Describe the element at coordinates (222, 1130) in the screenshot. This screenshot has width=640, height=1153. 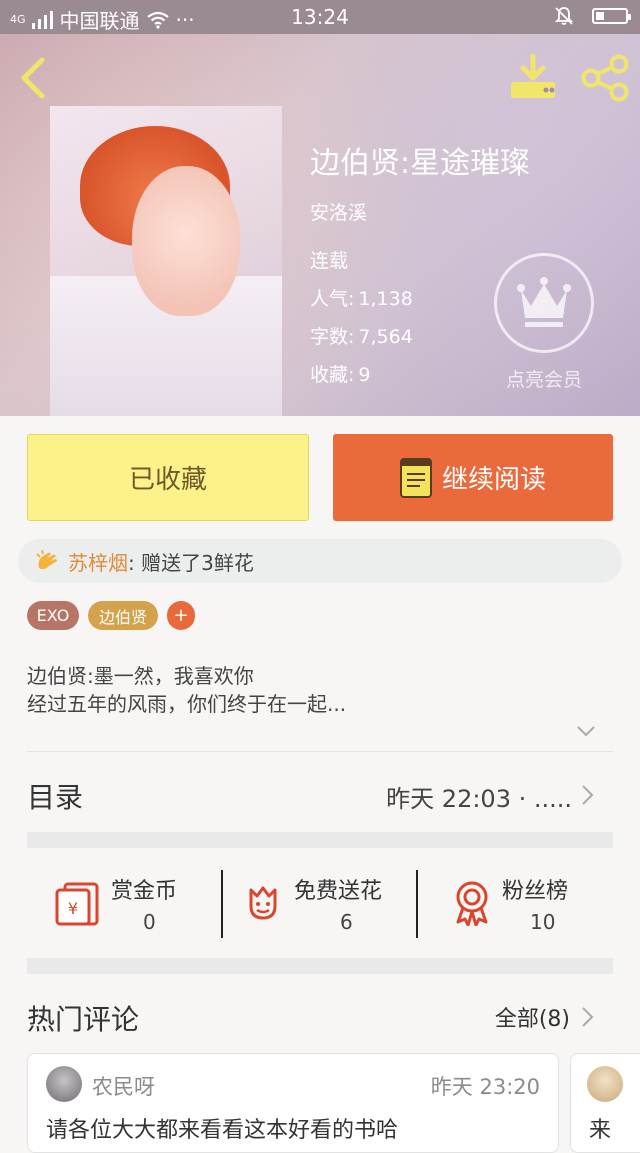
I see `comment-text: 请各位大大都来看看这本好看的书哈` at that location.